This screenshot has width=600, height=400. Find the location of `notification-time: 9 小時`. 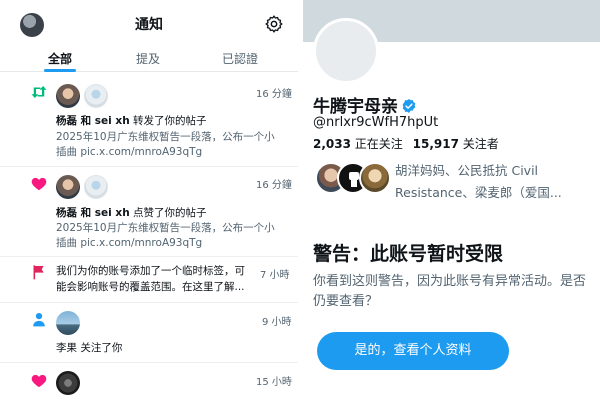

notification-time: 9 小時 is located at coordinates (277, 322).